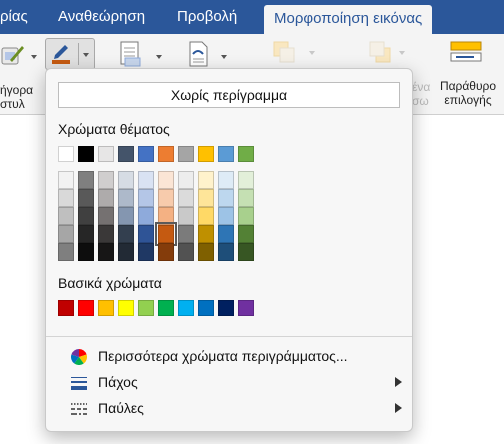 The width and height of the screenshot is (504, 444). What do you see at coordinates (61, 53) in the screenshot?
I see `pencil-icon` at bounding box center [61, 53].